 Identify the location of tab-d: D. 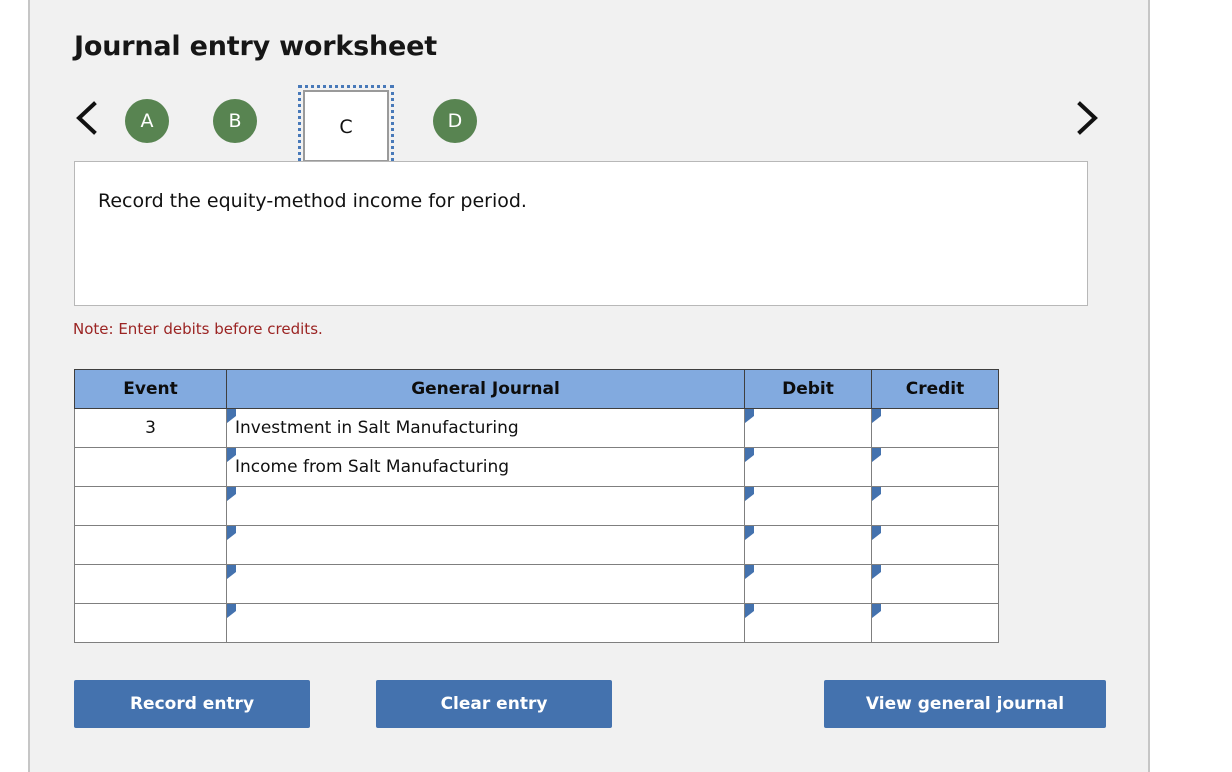
(455, 121).